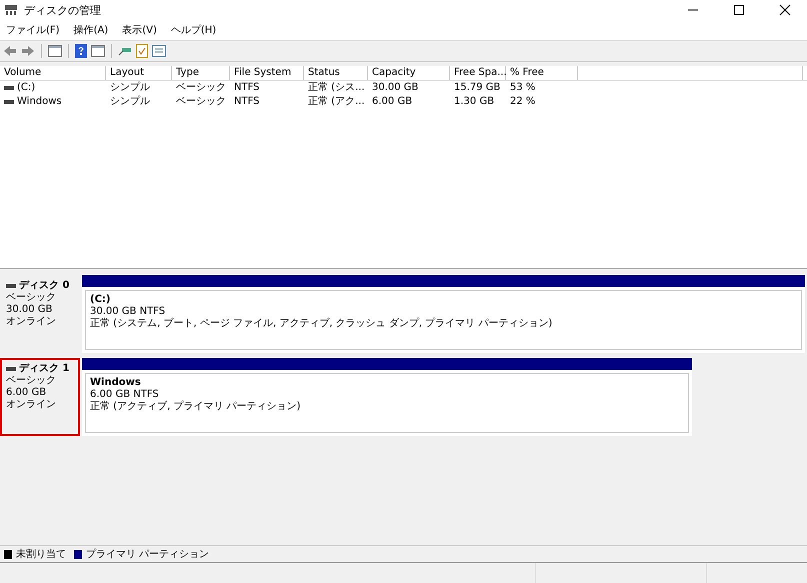  Describe the element at coordinates (91, 30) in the screenshot. I see `menu-item: 操作(A)` at that location.